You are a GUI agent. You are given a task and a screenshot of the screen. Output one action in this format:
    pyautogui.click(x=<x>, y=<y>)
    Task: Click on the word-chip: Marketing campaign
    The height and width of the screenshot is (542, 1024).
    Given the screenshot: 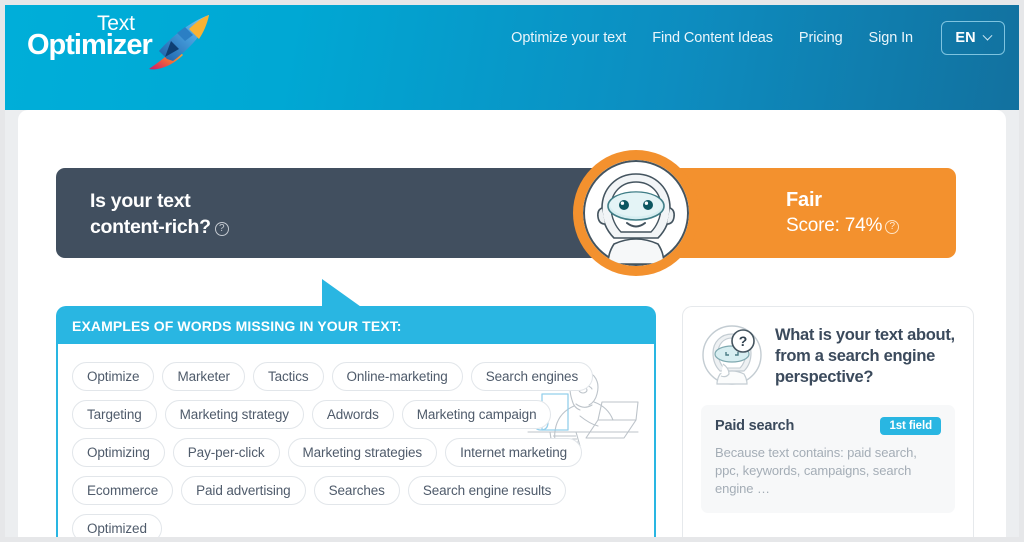 What is the action you would take?
    pyautogui.click(x=476, y=414)
    